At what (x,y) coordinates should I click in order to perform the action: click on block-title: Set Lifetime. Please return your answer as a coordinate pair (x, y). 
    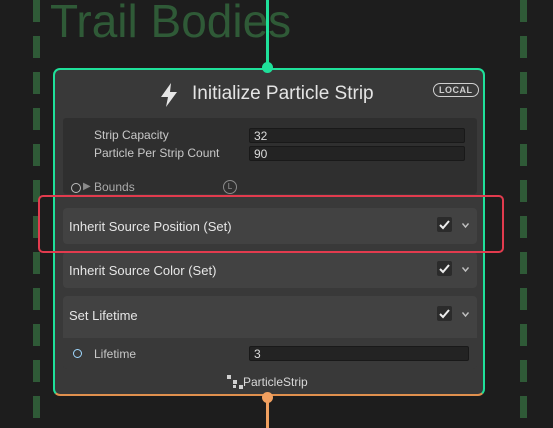
    Looking at the image, I should click on (103, 315).